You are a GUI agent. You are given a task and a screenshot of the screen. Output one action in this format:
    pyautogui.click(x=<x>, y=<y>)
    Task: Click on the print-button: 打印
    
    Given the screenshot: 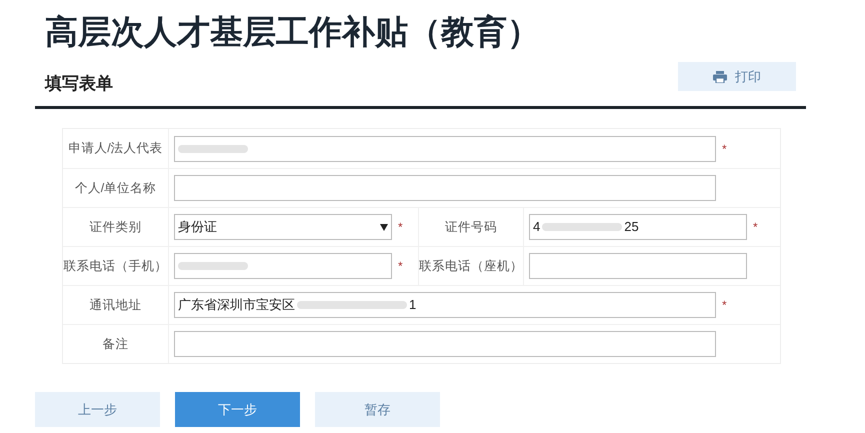 What is the action you would take?
    pyautogui.click(x=737, y=76)
    